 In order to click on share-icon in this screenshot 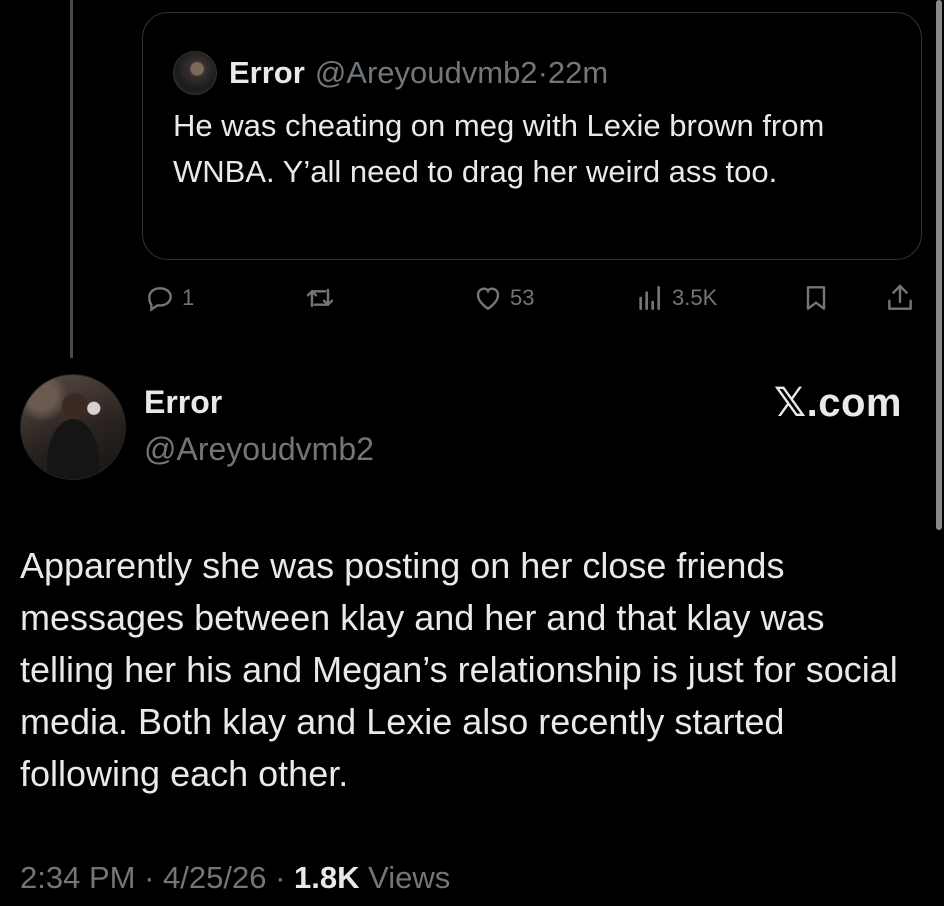, I will do `click(900, 297)`.